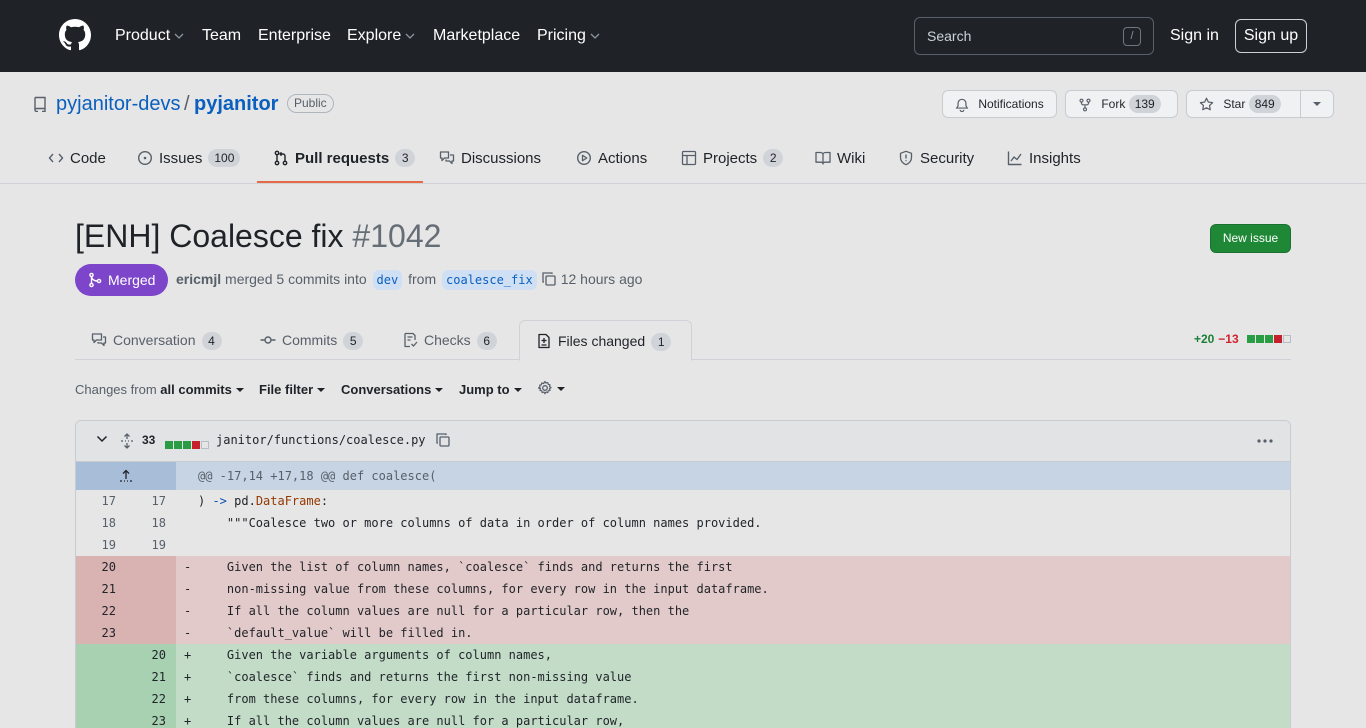 The image size is (1366, 728). I want to click on old-line-number: 18, so click(101, 523).